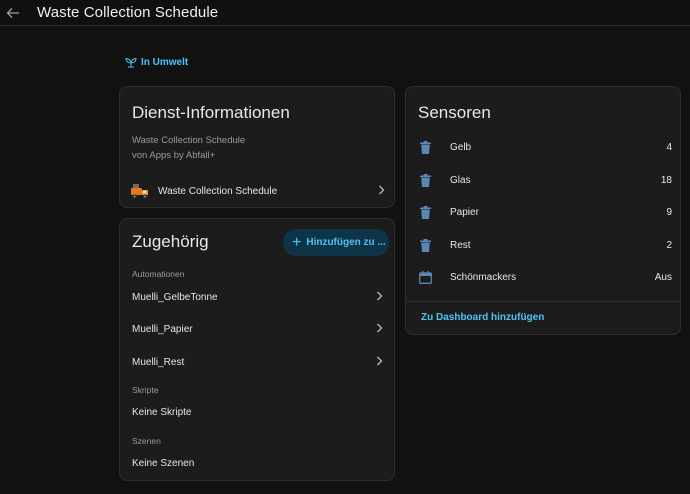 The width and height of the screenshot is (690, 494). Describe the element at coordinates (545, 245) in the screenshot. I see `sensor-row-rest: Rest 2` at that location.